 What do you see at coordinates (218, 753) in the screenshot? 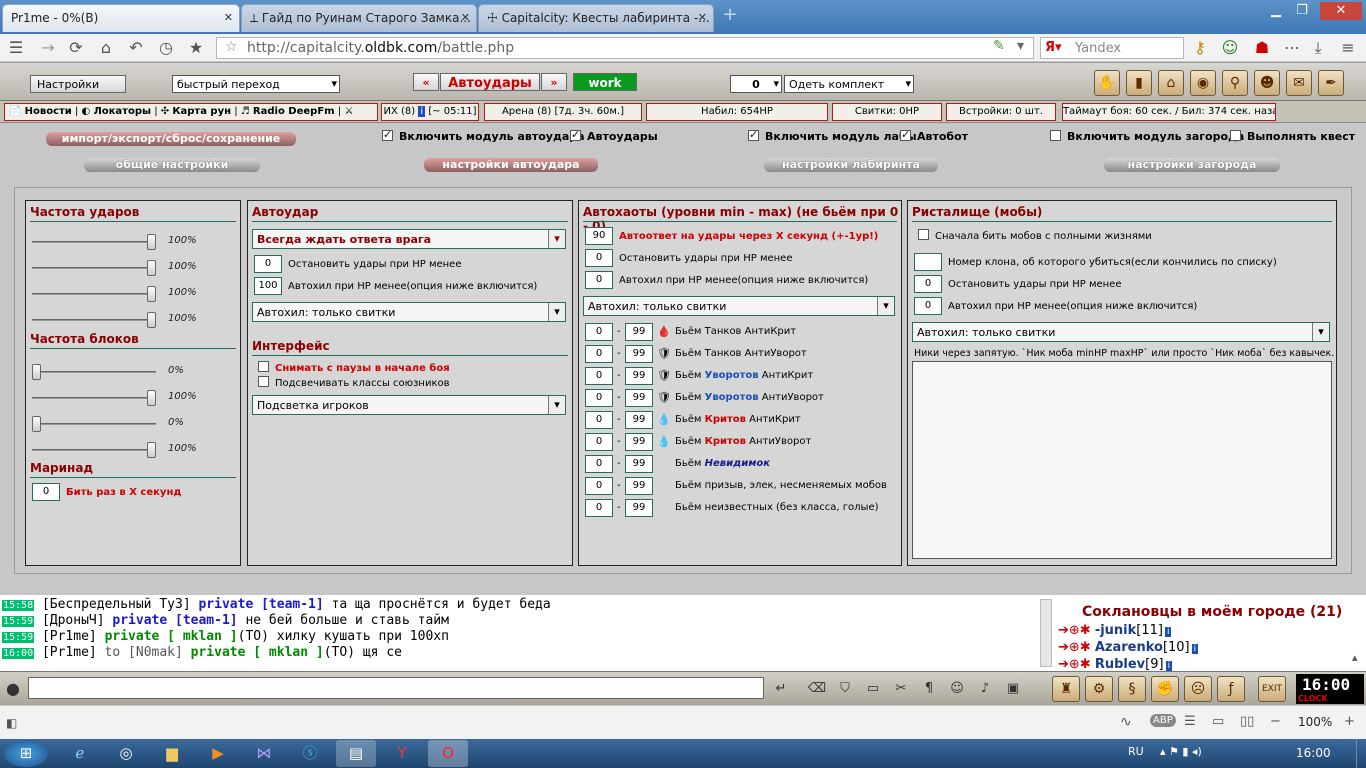
I see `media-player-icon: ▶` at bounding box center [218, 753].